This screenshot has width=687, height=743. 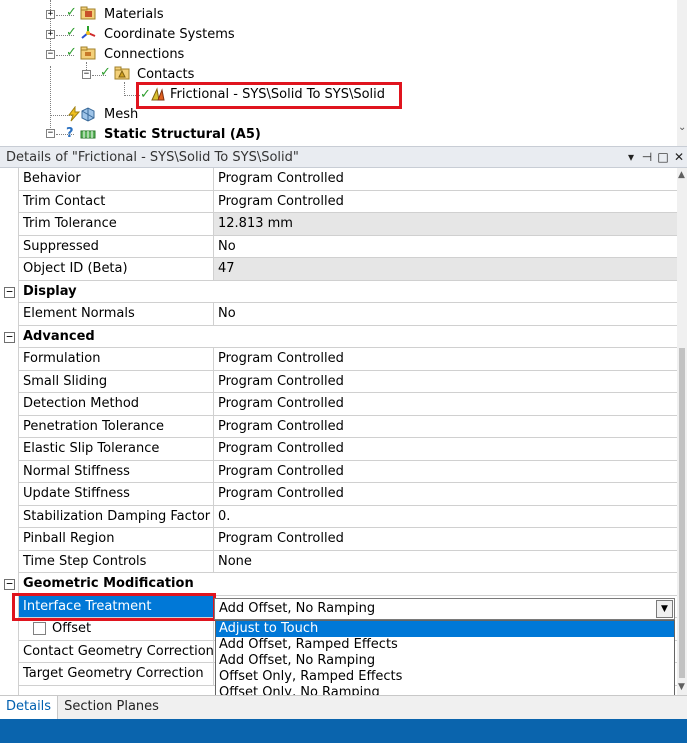 What do you see at coordinates (445, 661) in the screenshot?
I see `dropdown-option: Add Offset, No Ramping` at bounding box center [445, 661].